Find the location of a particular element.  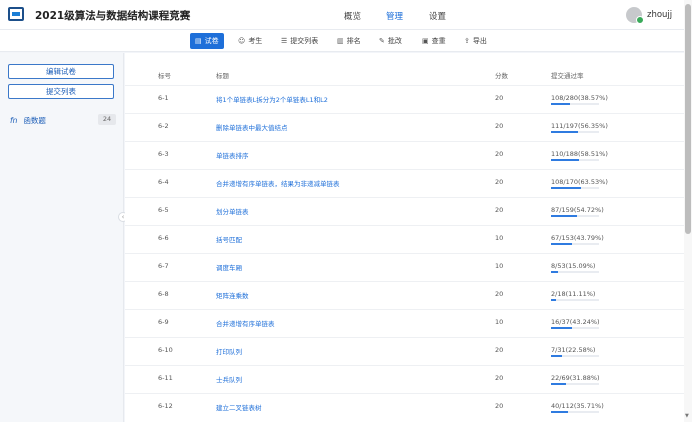

nav-settings: 设置 is located at coordinates (437, 16).